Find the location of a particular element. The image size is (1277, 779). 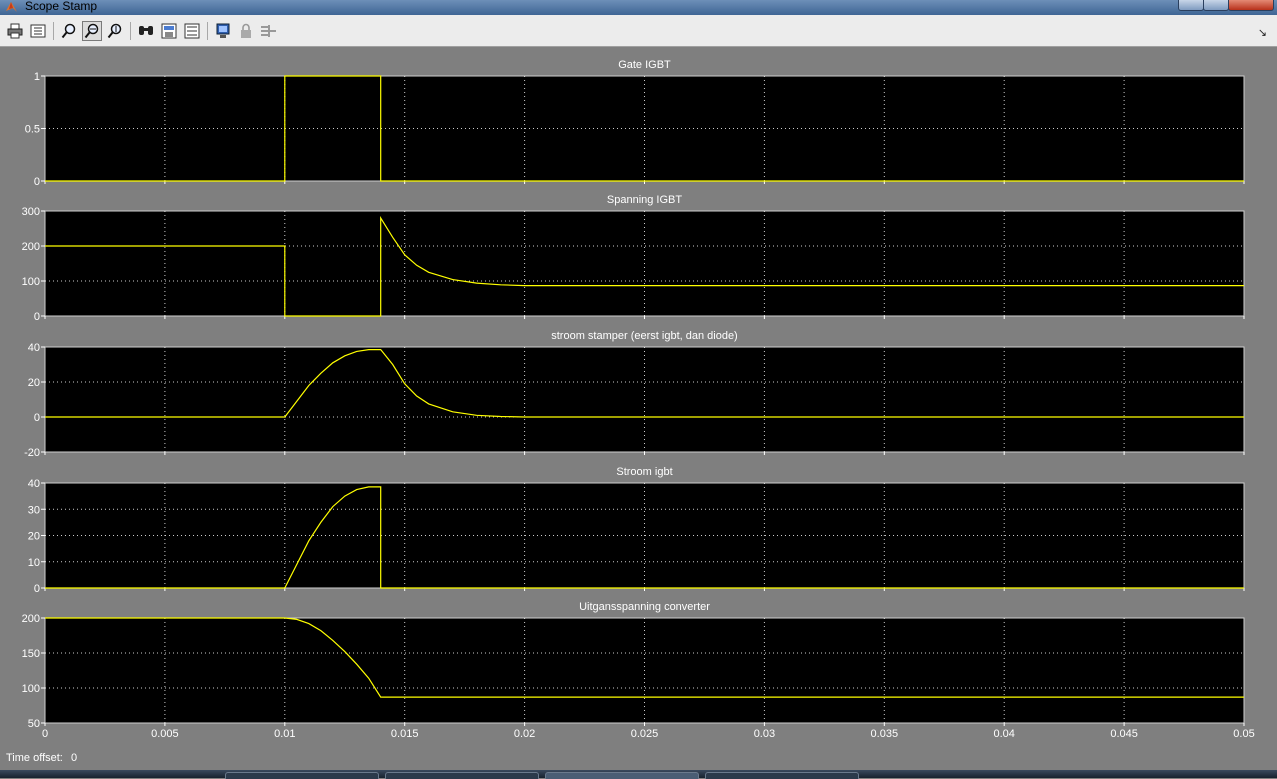

print-button is located at coordinates (15, 31).